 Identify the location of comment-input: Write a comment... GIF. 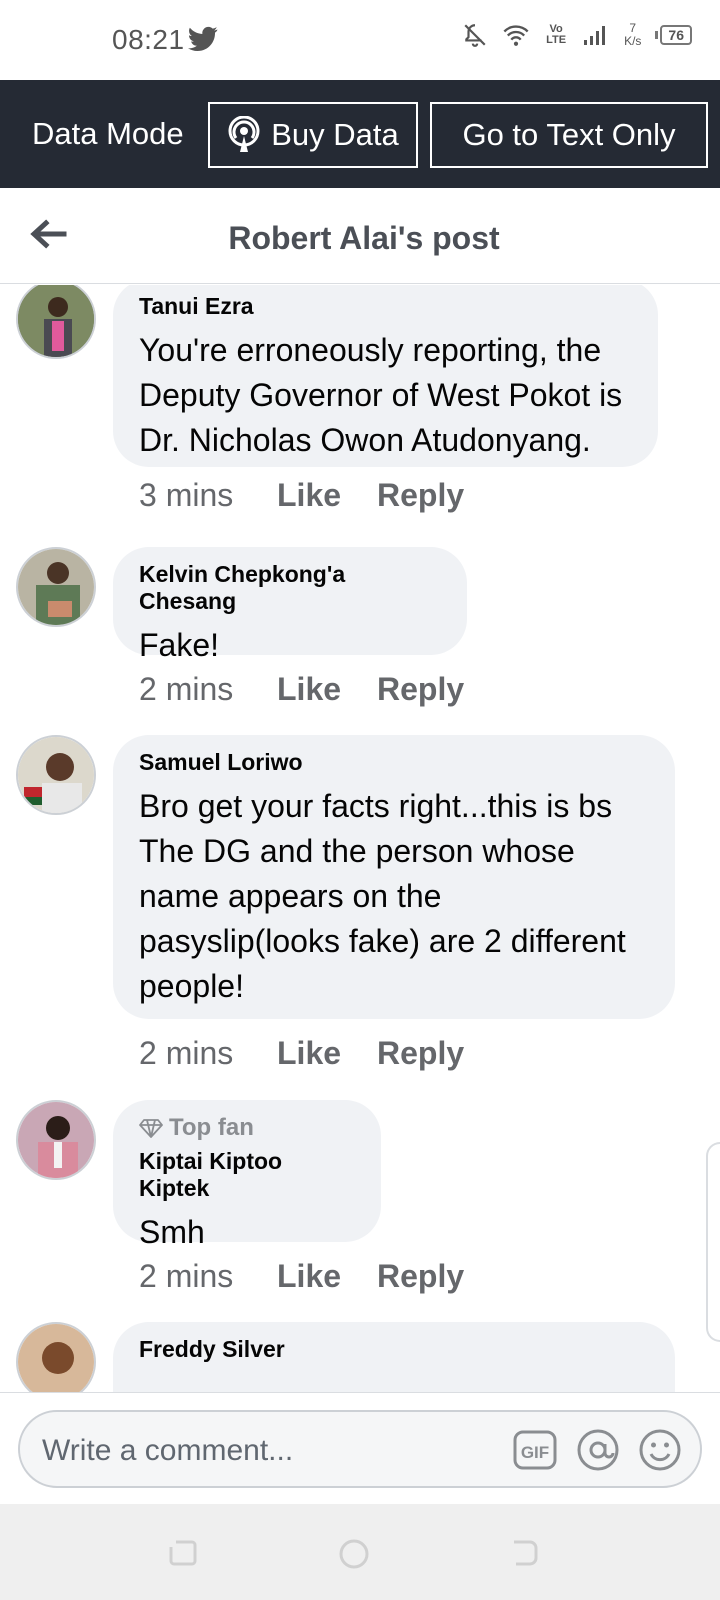
(360, 1449).